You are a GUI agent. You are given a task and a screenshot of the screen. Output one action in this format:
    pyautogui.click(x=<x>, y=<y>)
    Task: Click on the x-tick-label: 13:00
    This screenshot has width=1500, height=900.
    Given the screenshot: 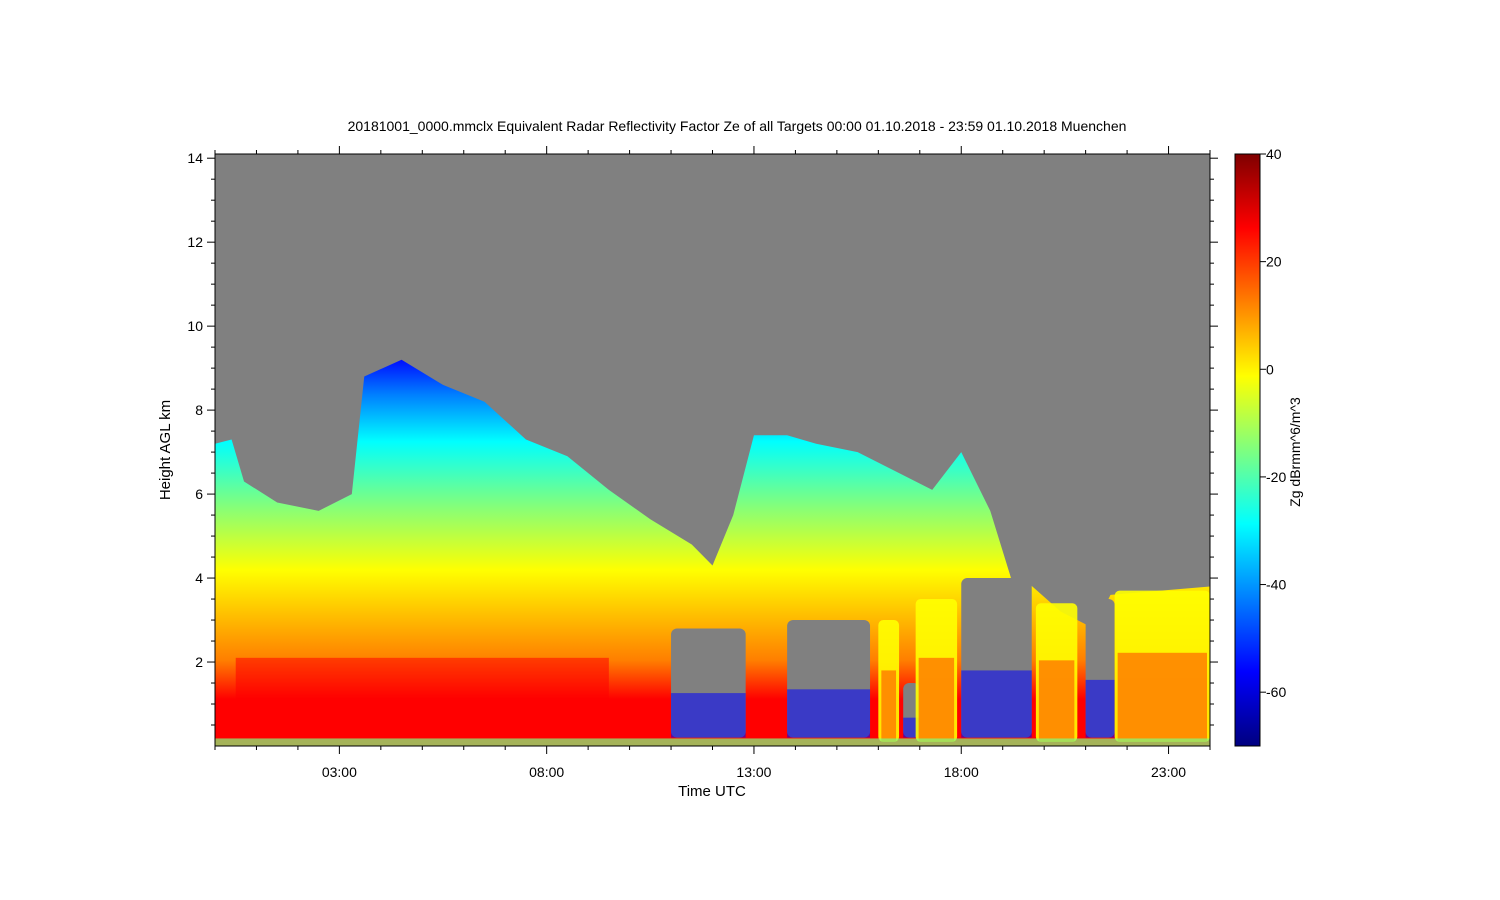 What is the action you would take?
    pyautogui.click(x=753, y=772)
    